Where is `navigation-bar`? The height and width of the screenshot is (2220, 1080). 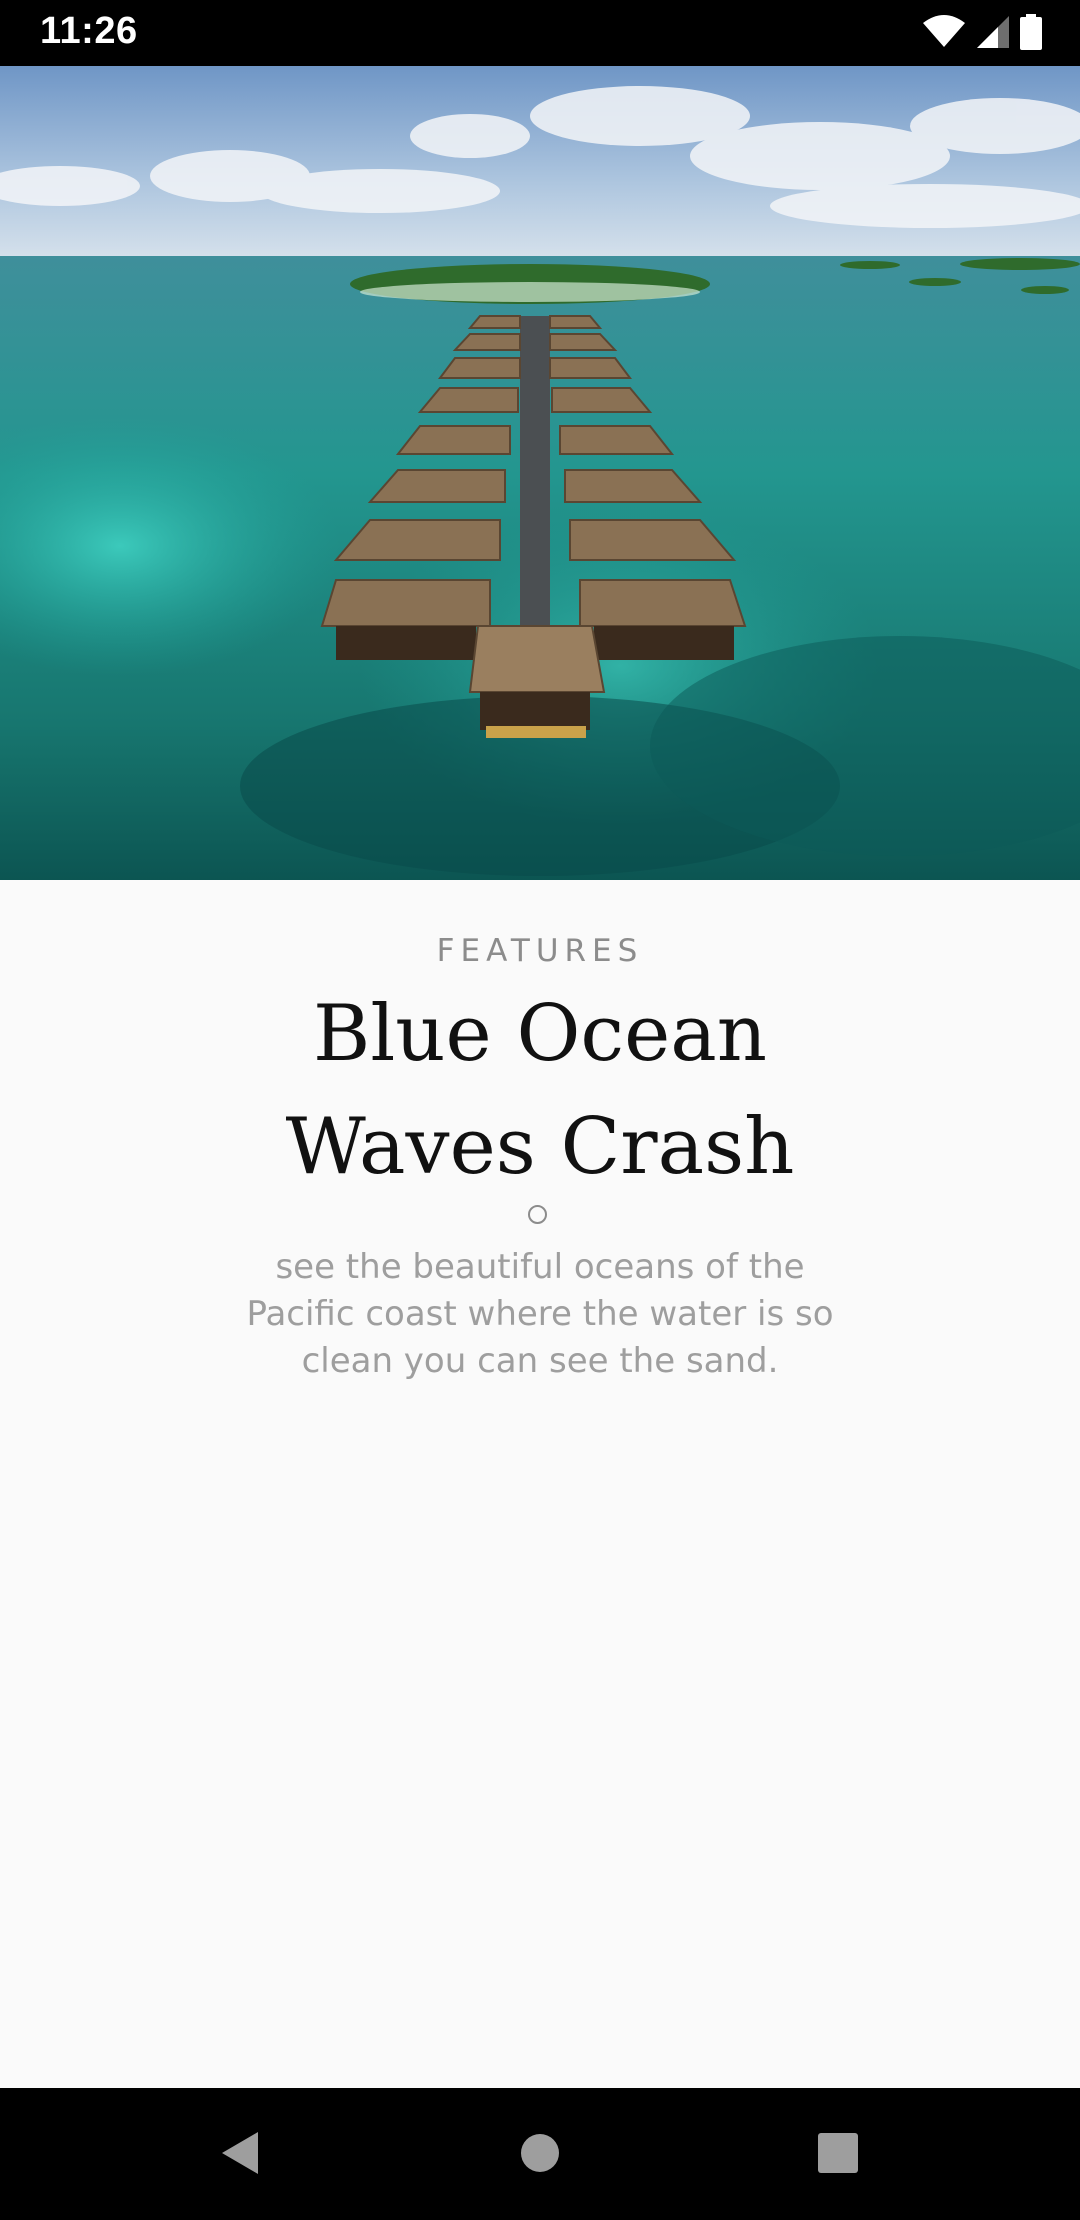 navigation-bar is located at coordinates (540, 2154).